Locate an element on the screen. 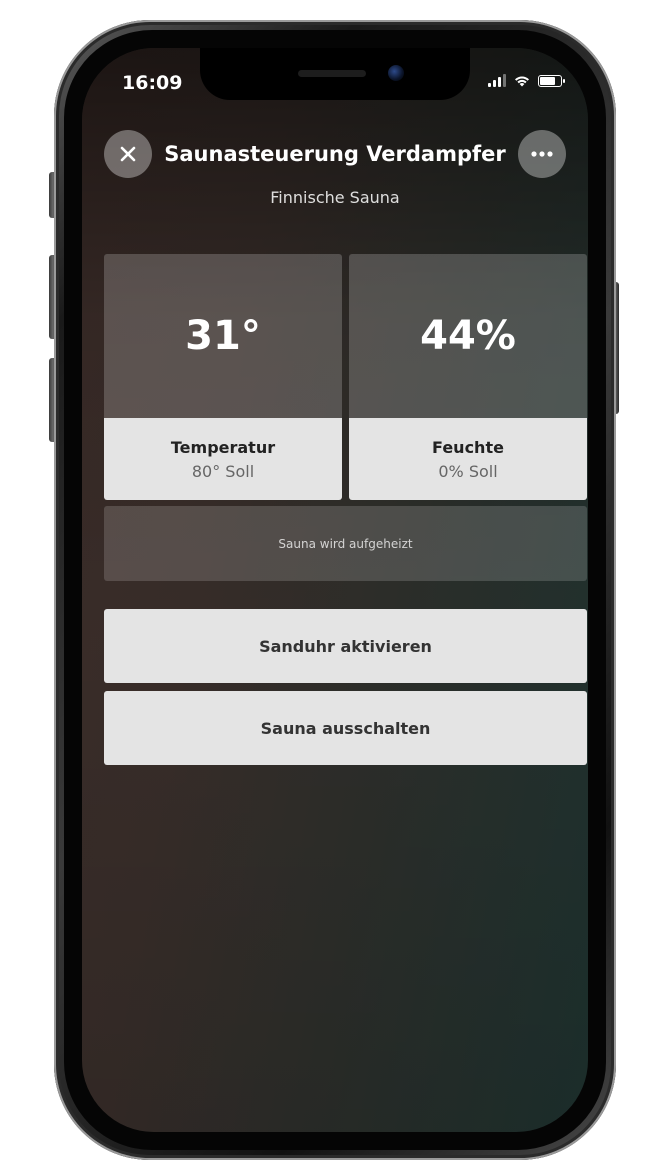 This screenshot has width=668, height=1176. more-icon is located at coordinates (542, 154).